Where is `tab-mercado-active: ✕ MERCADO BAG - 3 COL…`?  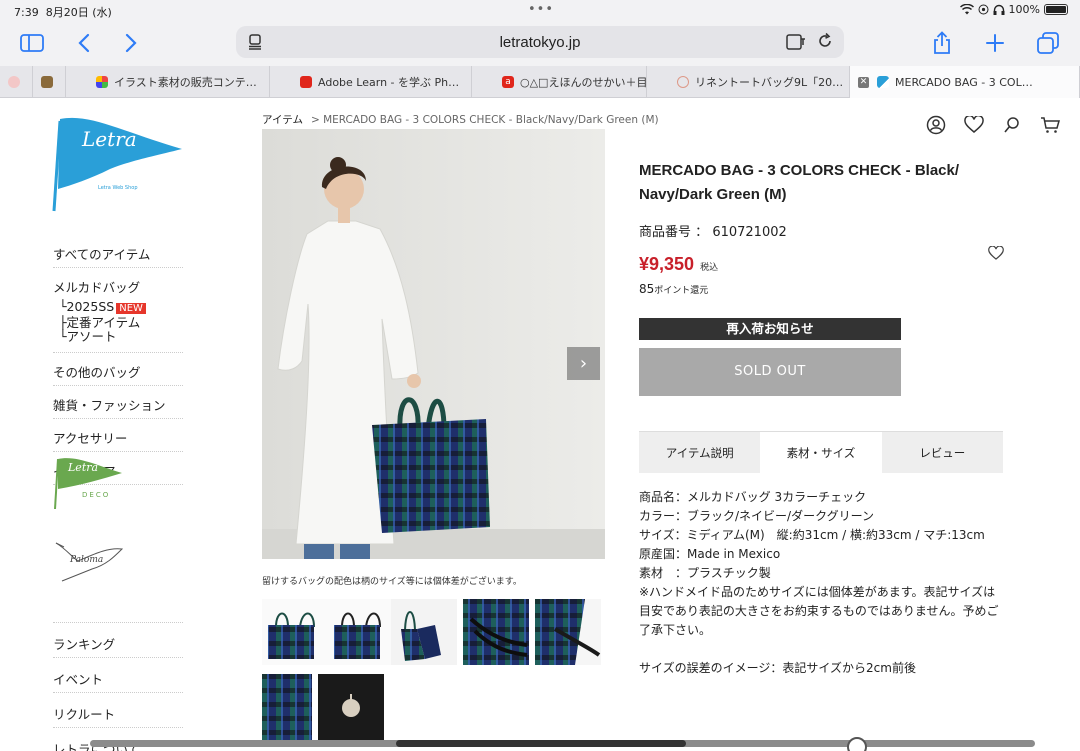 tab-mercado-active: ✕ MERCADO BAG - 3 COL… is located at coordinates (965, 82).